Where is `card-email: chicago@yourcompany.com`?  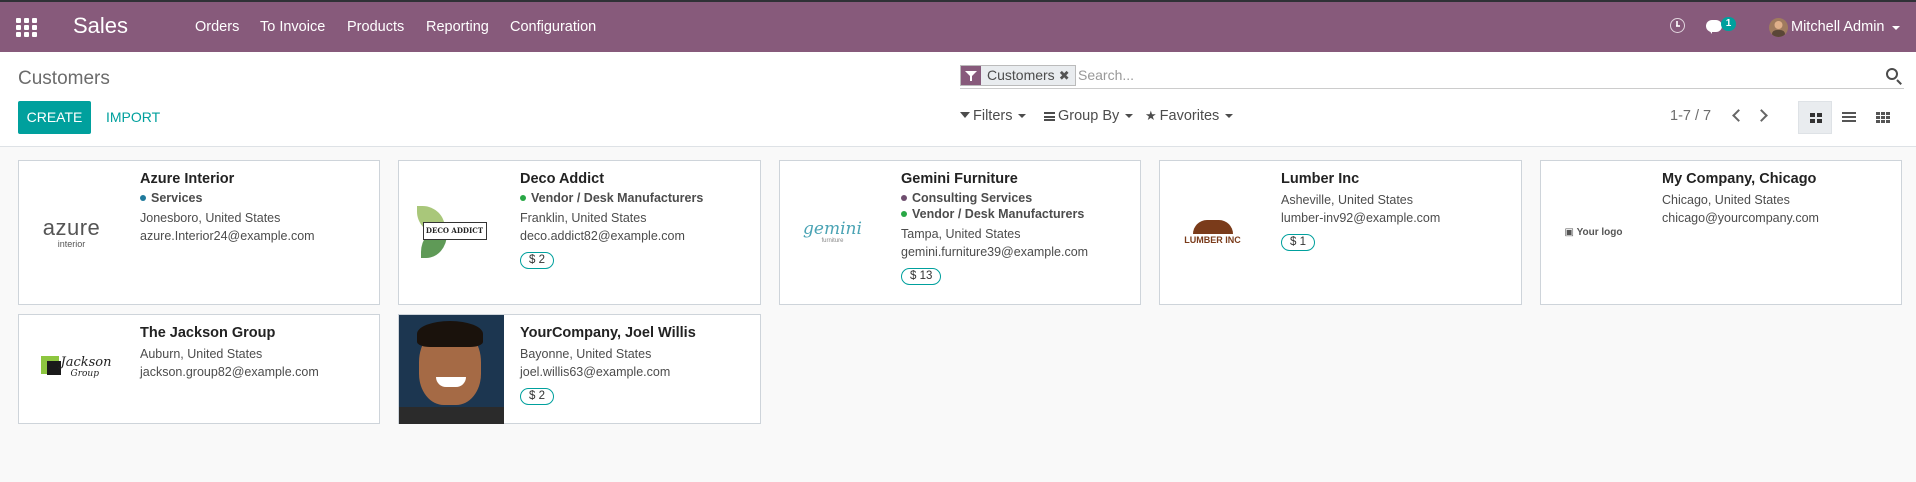 card-email: chicago@yourcompany.com is located at coordinates (1740, 218).